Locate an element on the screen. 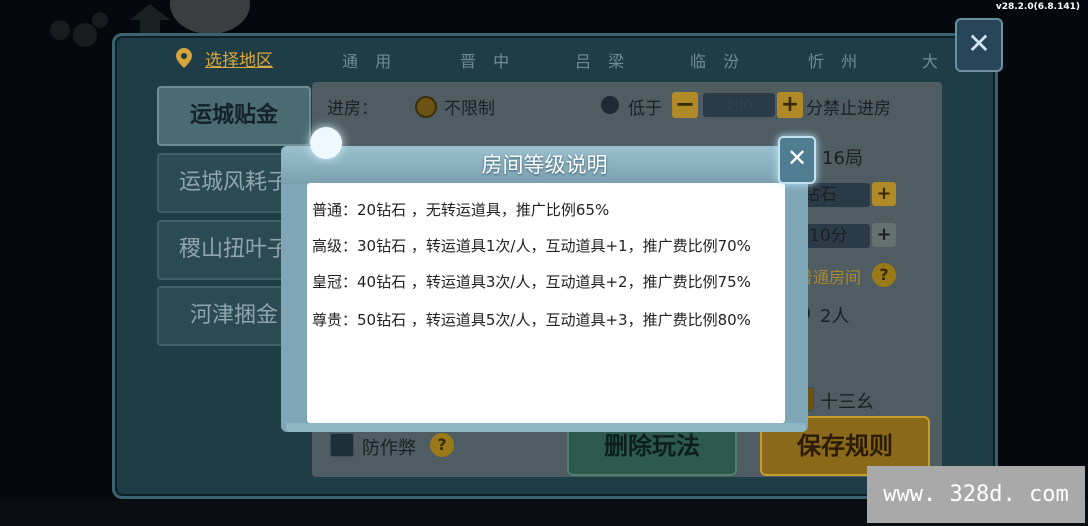  side-tab-yuncheng-tiejin: 运城贴金 is located at coordinates (234, 116).